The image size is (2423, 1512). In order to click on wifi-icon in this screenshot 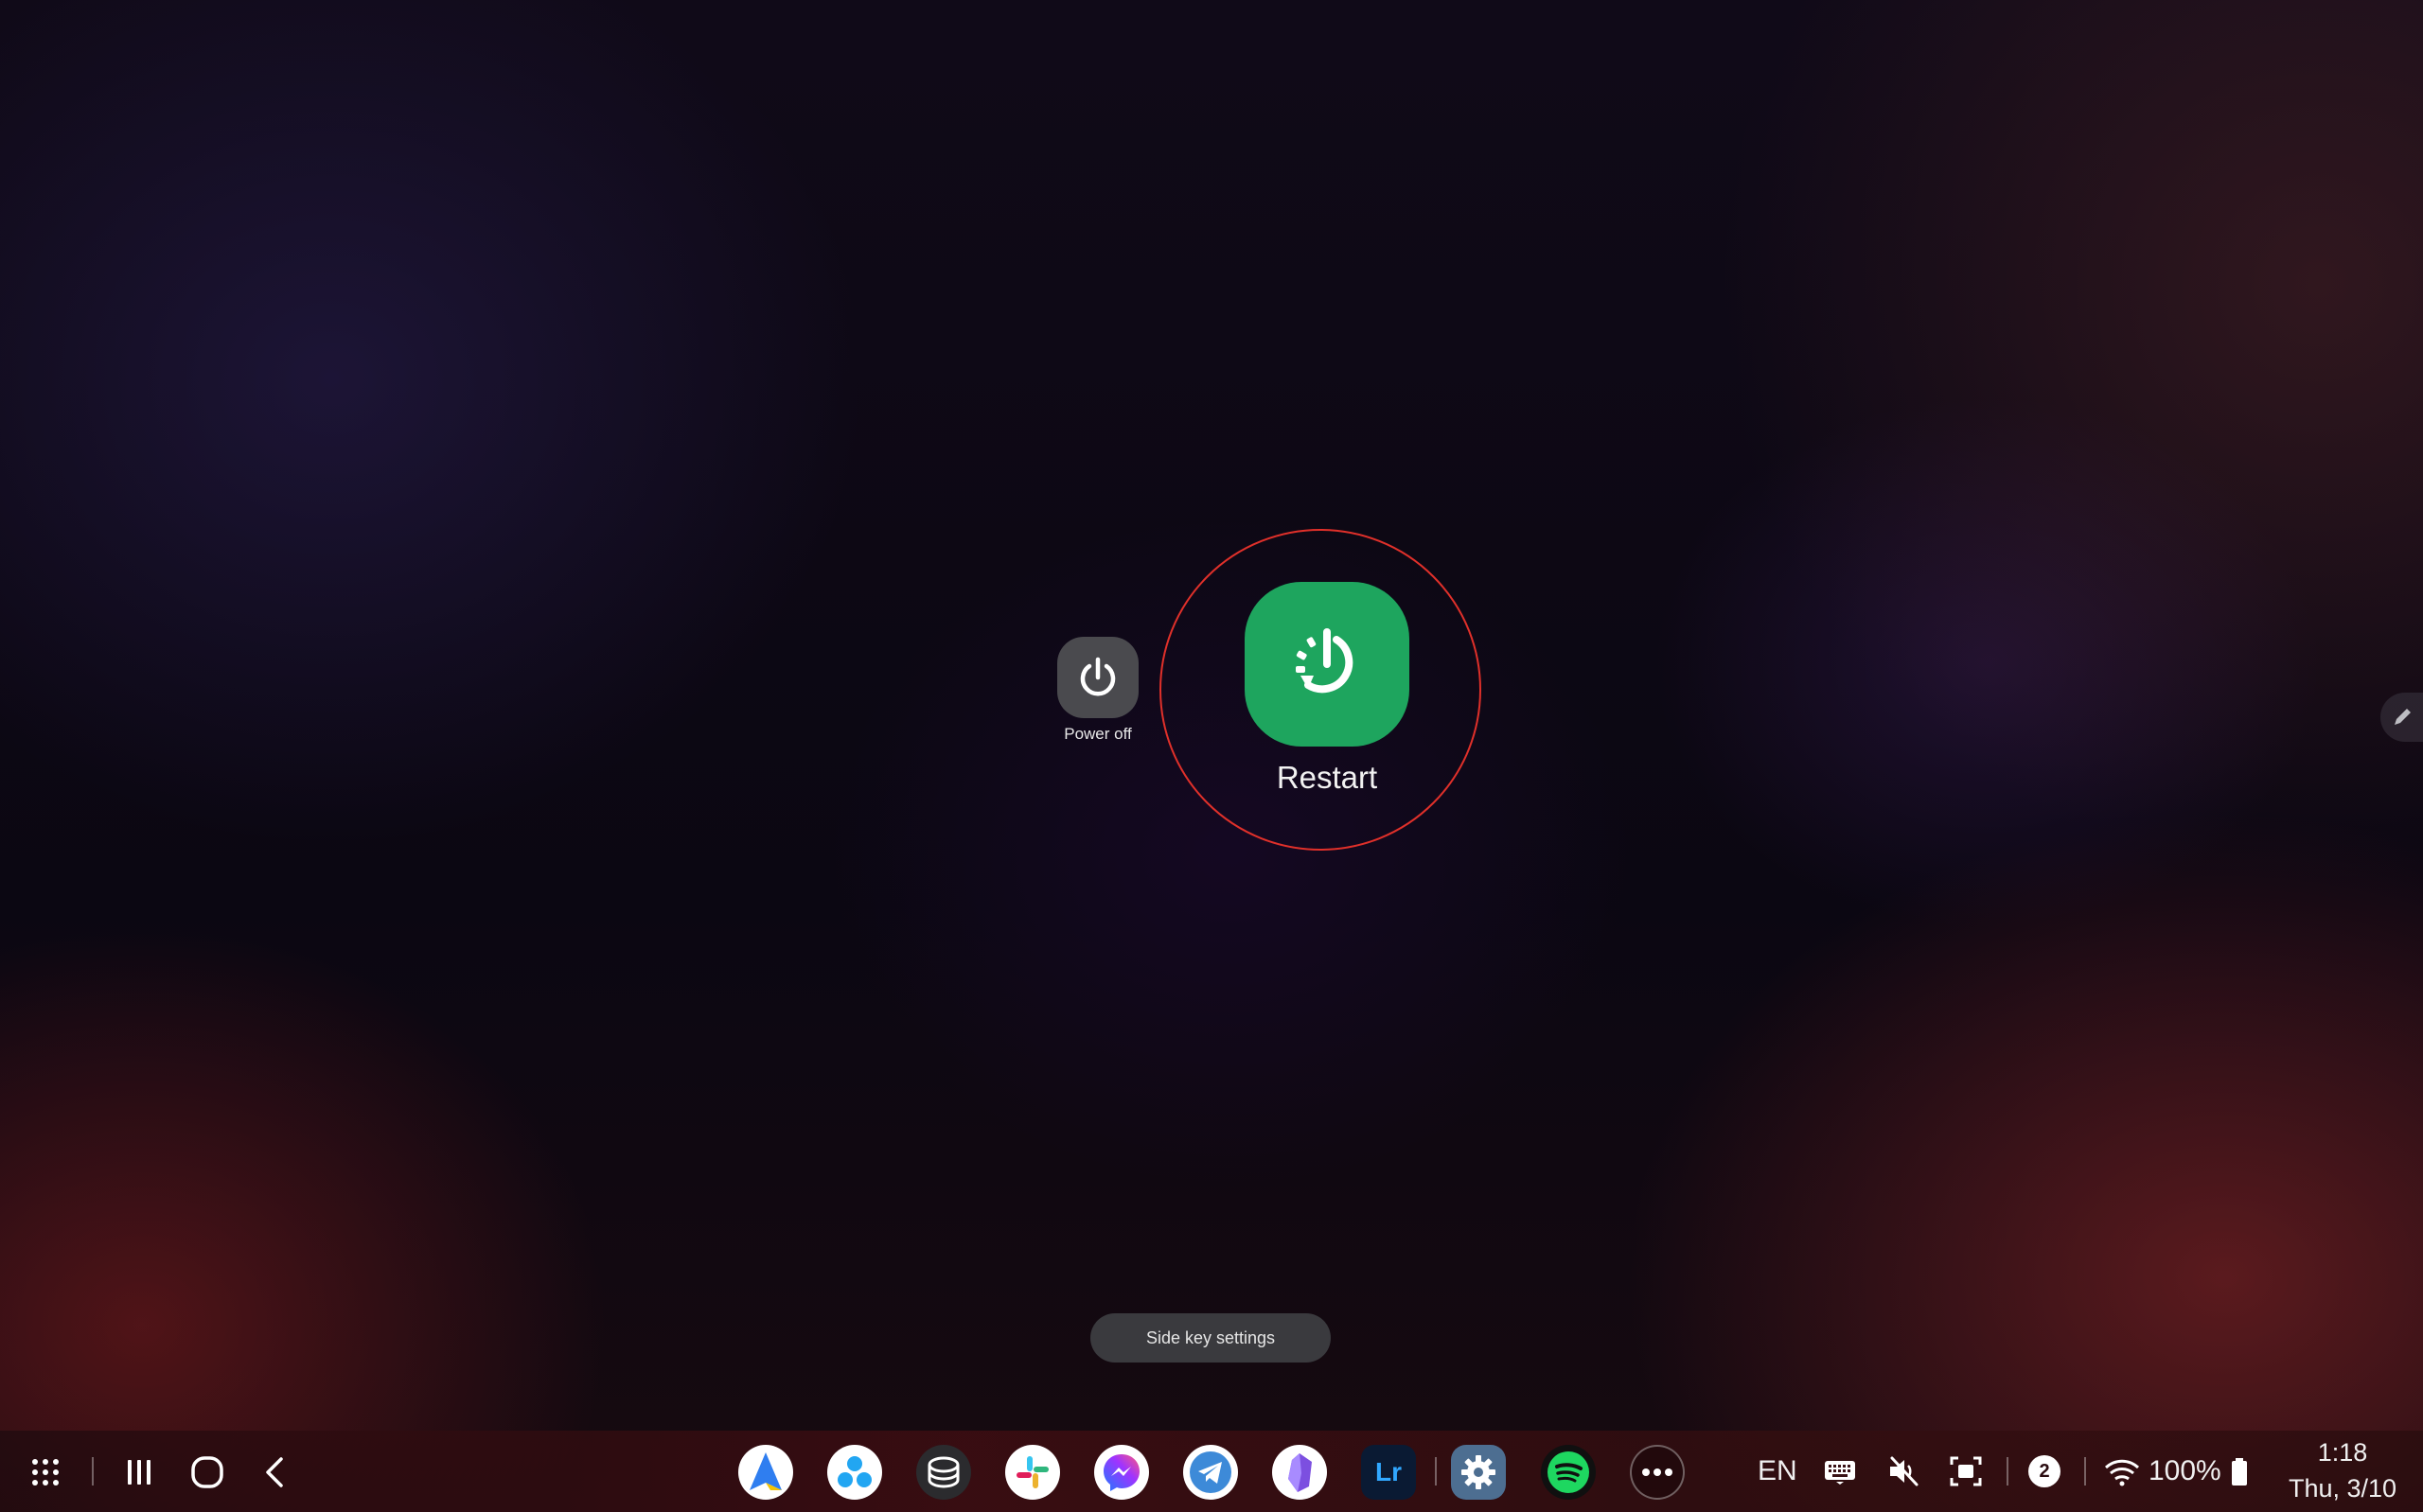, I will do `click(2122, 1472)`.